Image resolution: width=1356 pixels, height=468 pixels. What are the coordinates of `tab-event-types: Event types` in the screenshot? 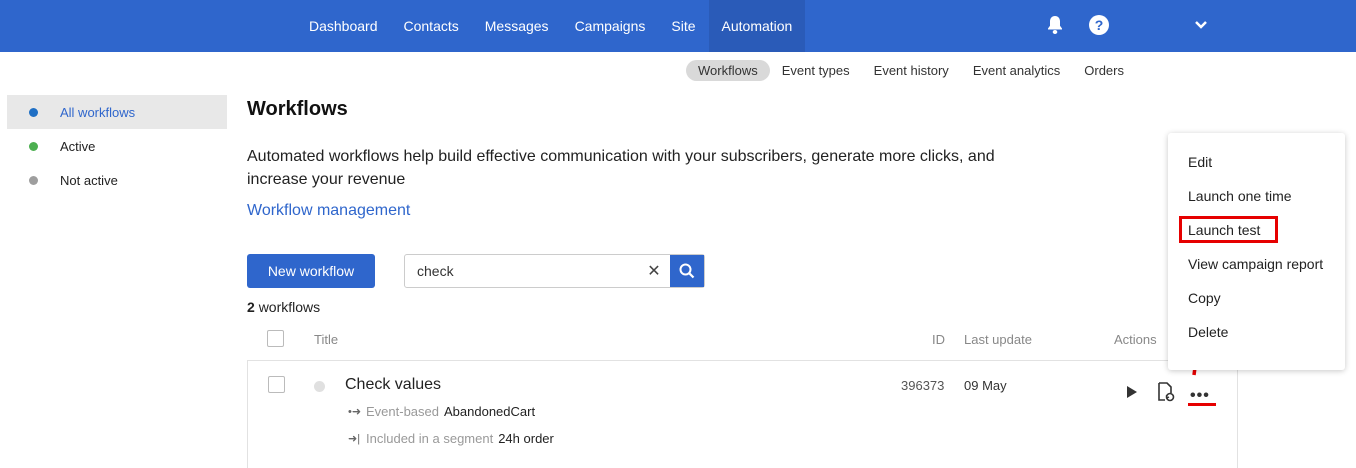 It's located at (816, 70).